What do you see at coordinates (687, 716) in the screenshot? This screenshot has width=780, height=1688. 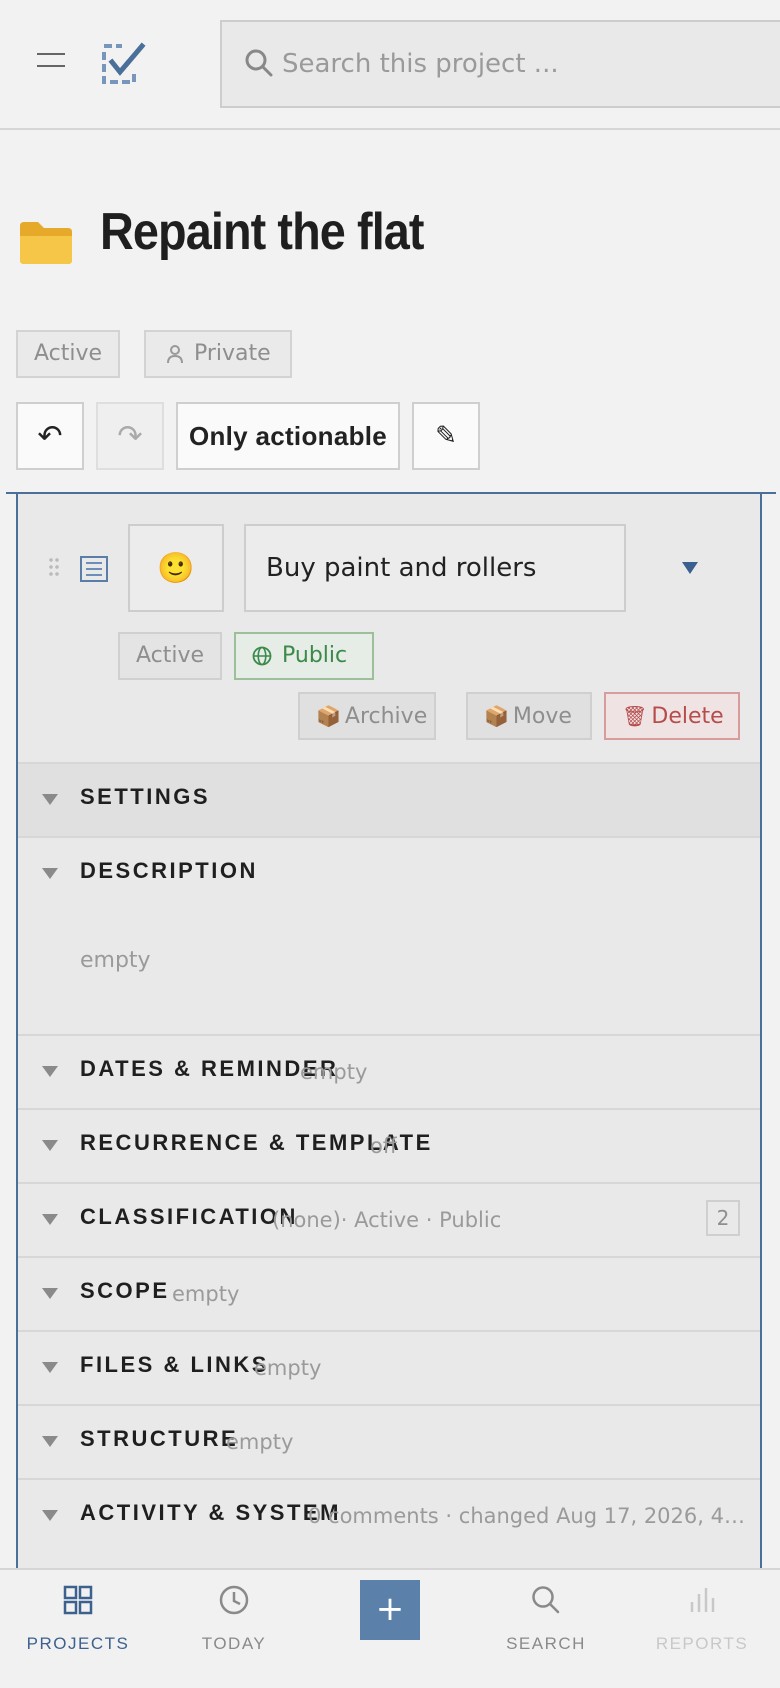 I see `delete-label: Delete` at bounding box center [687, 716].